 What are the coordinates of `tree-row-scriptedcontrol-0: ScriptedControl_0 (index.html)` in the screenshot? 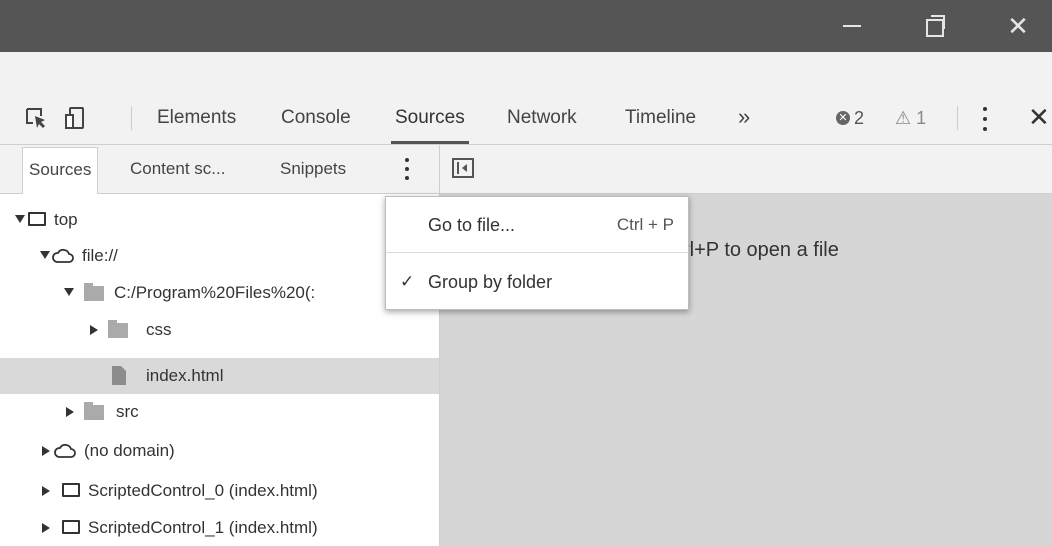 It's located at (219, 491).